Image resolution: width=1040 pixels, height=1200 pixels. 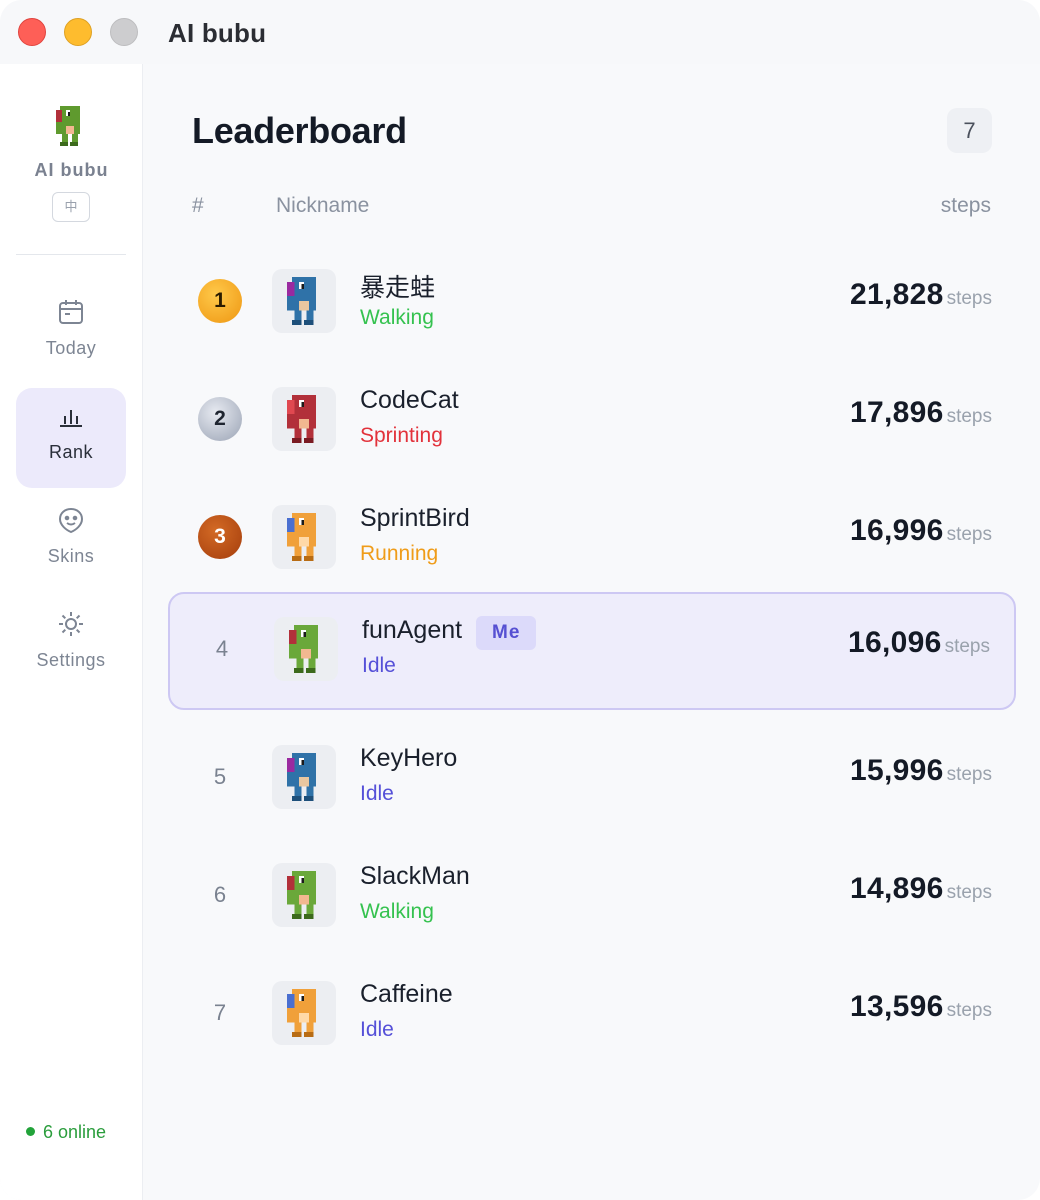 I want to click on column-header-rank: #, so click(x=198, y=205).